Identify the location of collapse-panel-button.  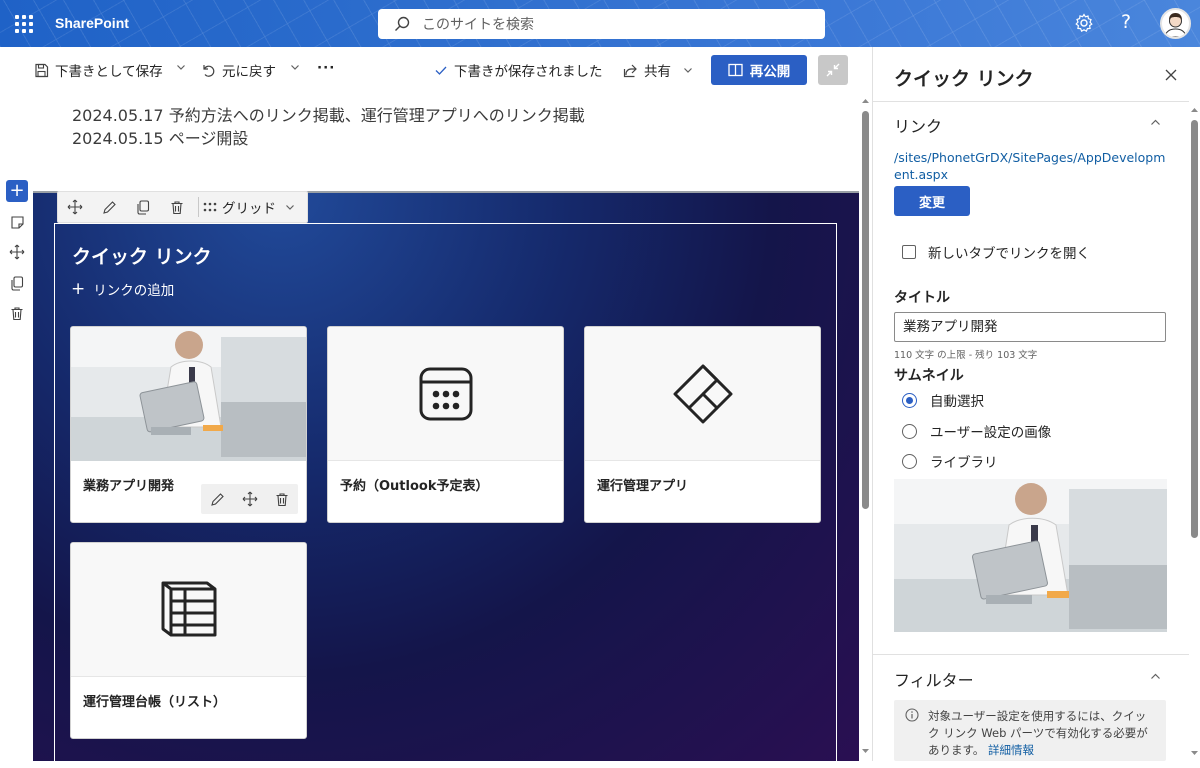
(833, 70).